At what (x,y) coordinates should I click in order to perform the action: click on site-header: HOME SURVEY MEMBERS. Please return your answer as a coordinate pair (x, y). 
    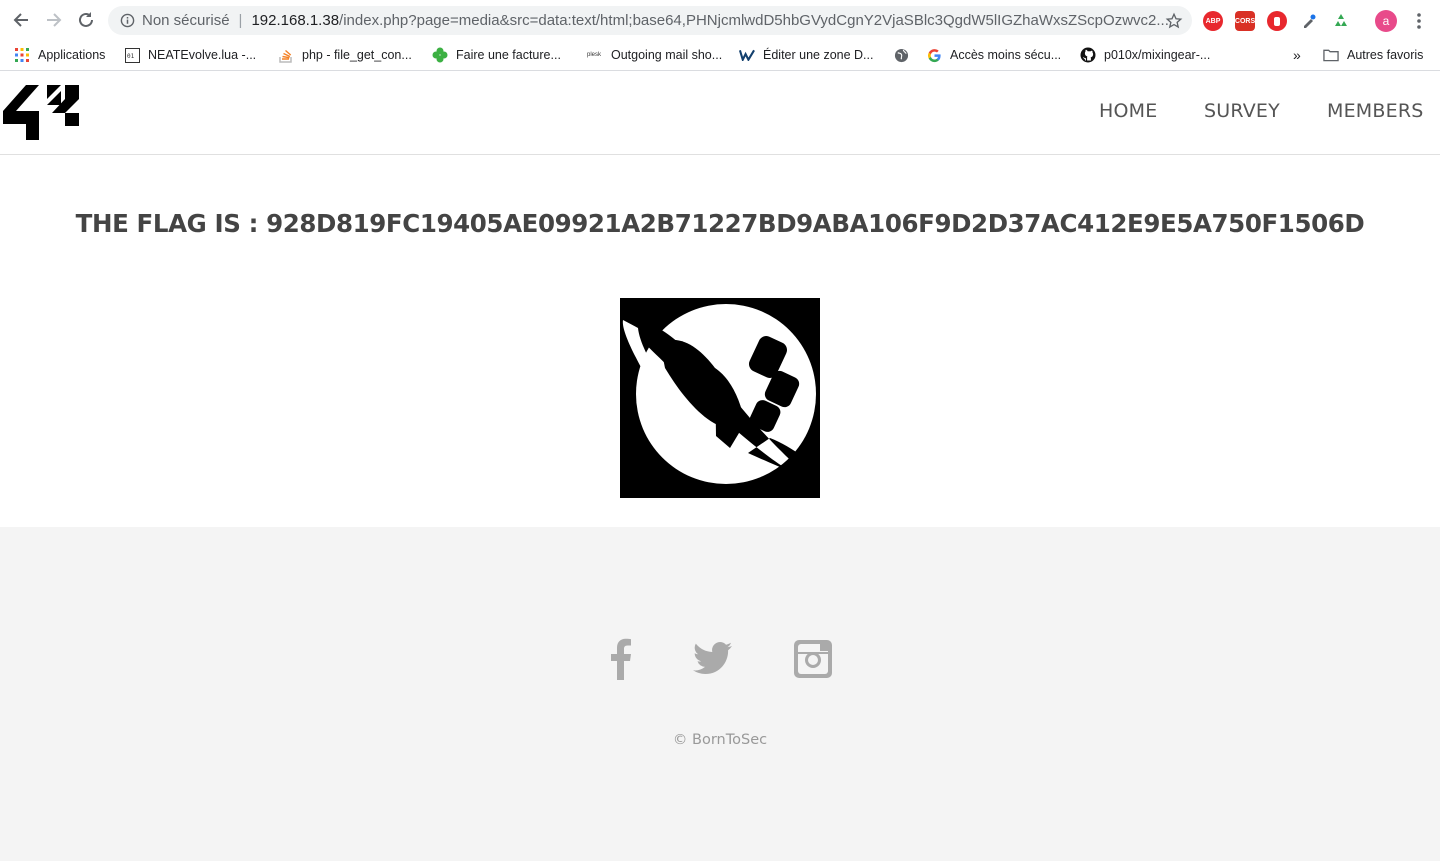
    Looking at the image, I should click on (720, 113).